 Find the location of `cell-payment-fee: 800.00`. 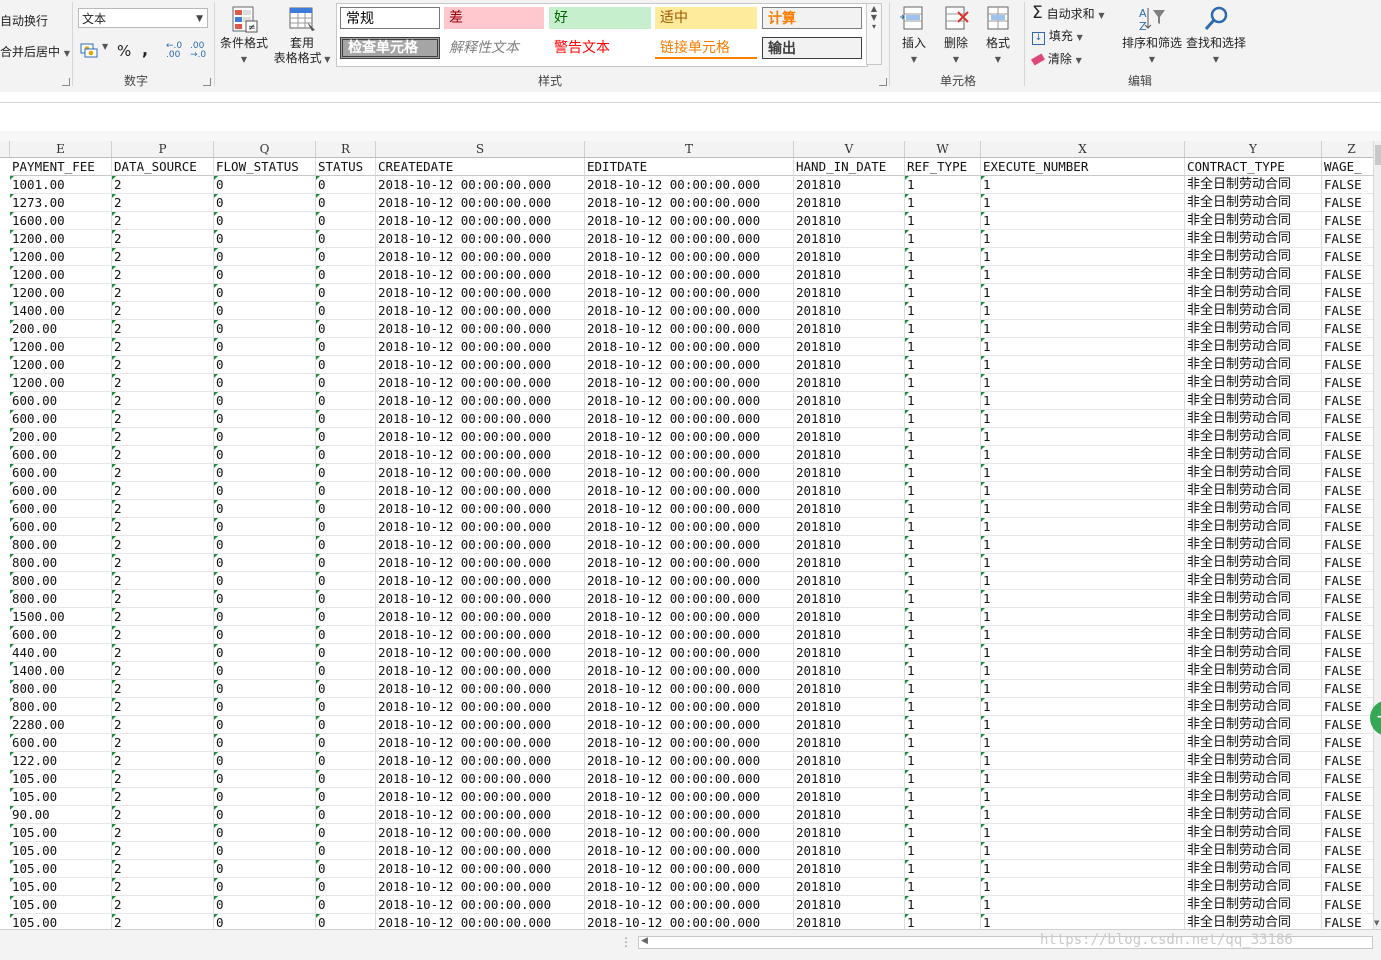

cell-payment-fee: 800.00 is located at coordinates (61, 563).